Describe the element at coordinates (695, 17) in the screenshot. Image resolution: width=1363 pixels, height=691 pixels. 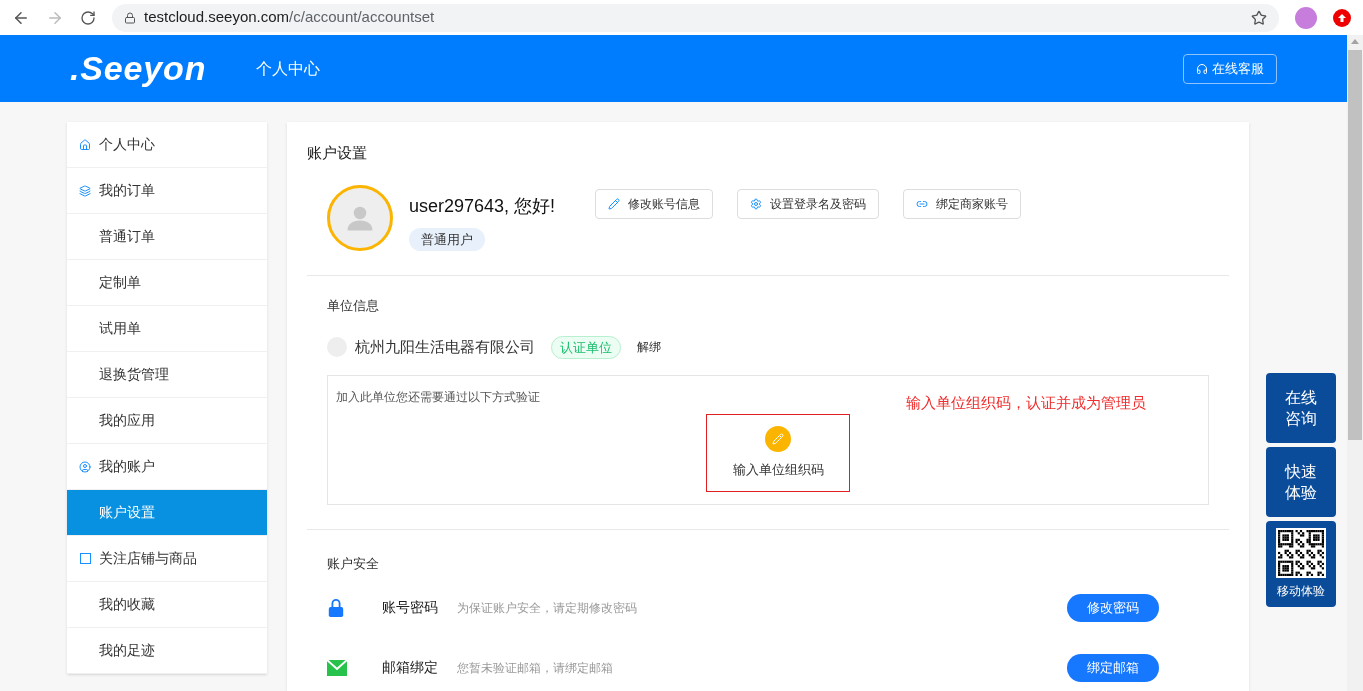
I see `address-bar: testcloud.seeyon.com/c/account/accountset` at that location.